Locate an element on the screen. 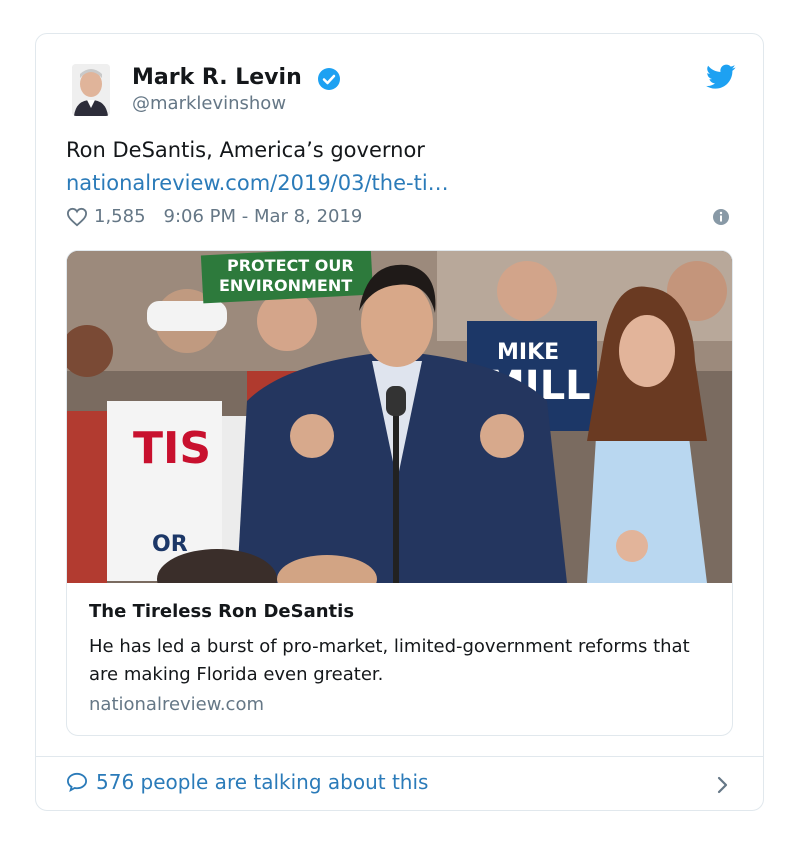  heart-icon is located at coordinates (77, 217).